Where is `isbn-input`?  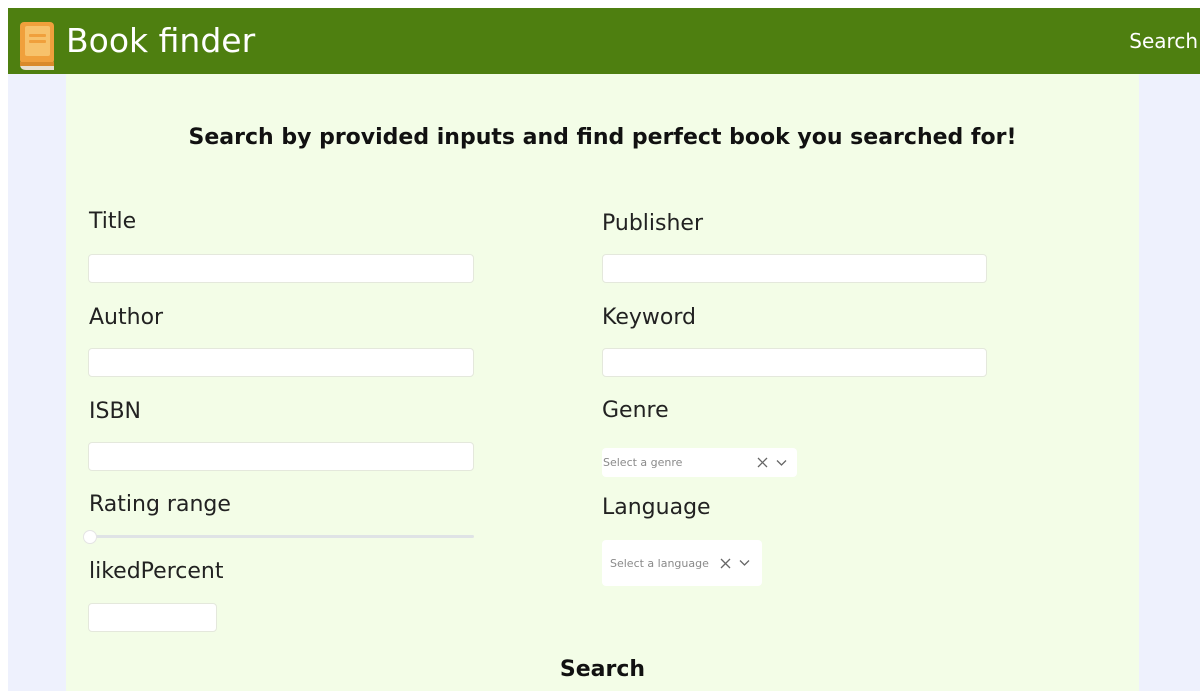 isbn-input is located at coordinates (281, 456).